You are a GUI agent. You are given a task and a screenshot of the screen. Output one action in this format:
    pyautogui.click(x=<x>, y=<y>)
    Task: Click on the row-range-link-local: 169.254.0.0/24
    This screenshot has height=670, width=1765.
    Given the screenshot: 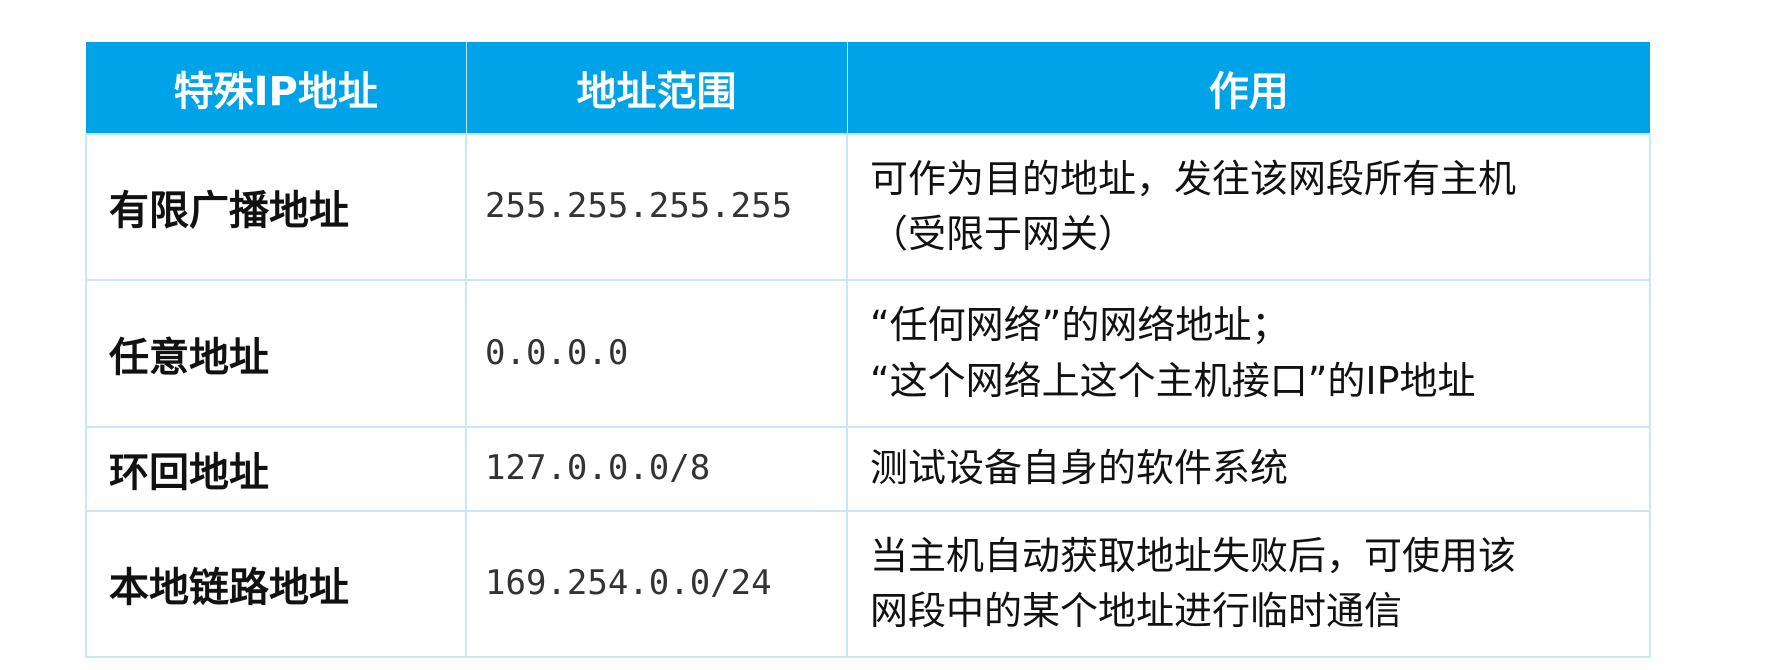 What is the action you would take?
    pyautogui.click(x=656, y=584)
    